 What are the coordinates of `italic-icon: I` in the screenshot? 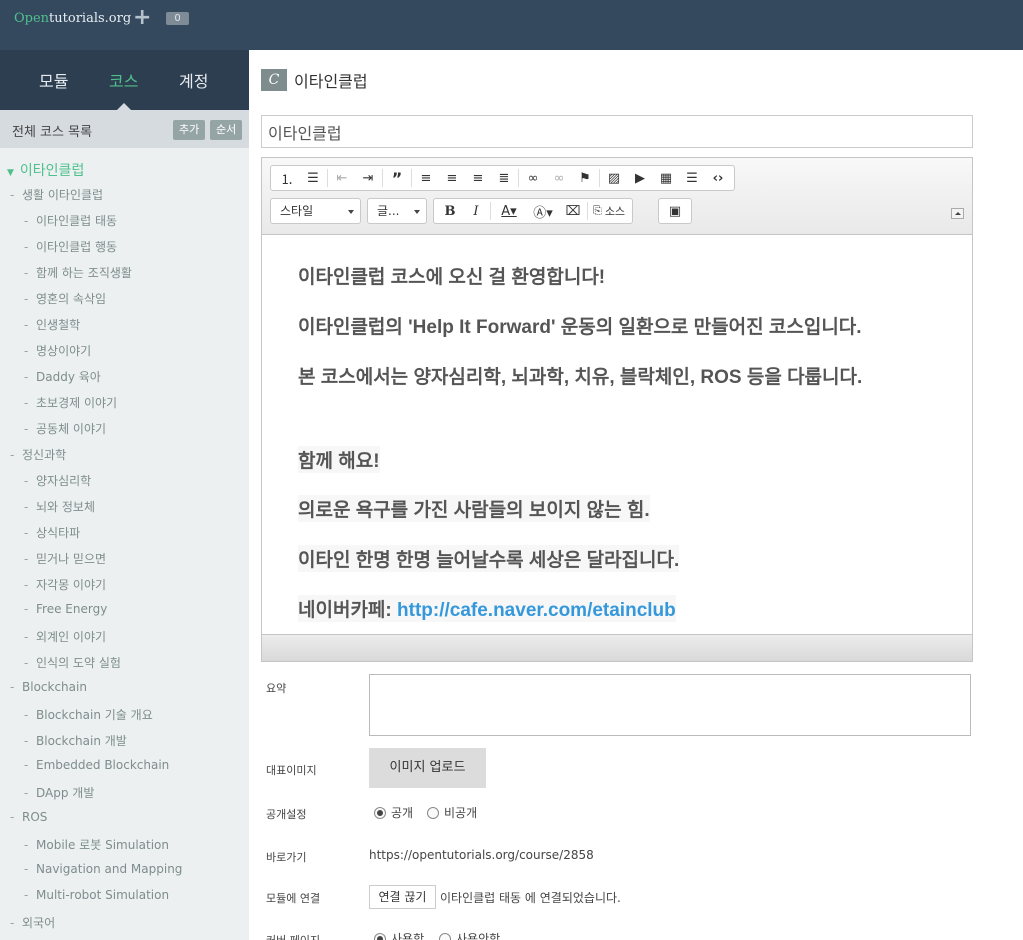 It's located at (476, 211).